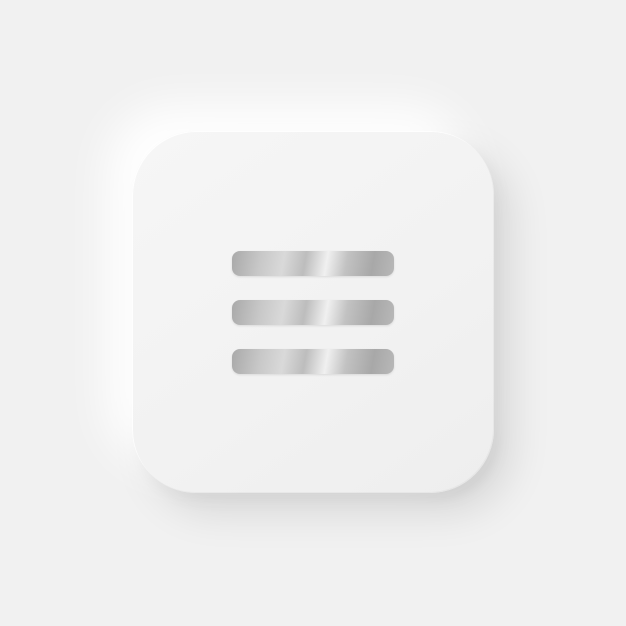  Describe the element at coordinates (313, 361) in the screenshot. I see `hamburger-bar-bottom` at that location.